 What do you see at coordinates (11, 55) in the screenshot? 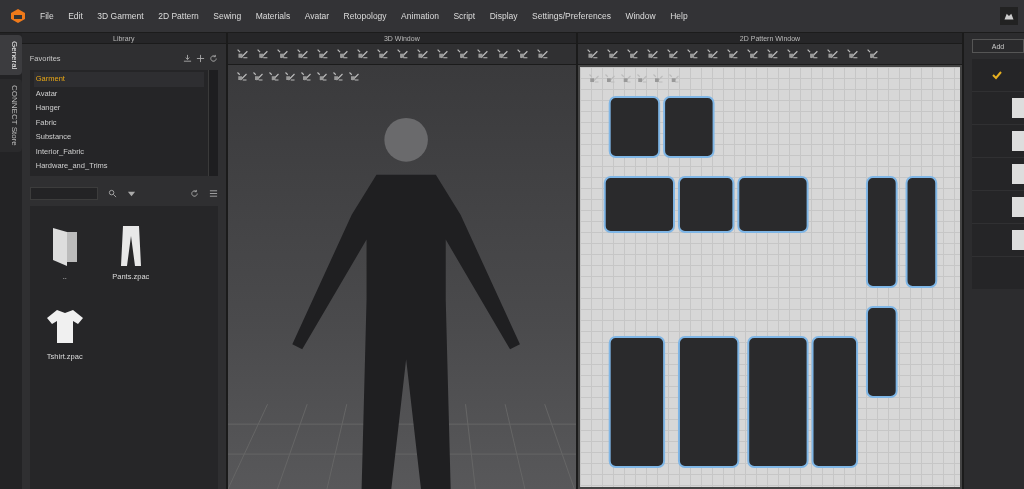
I see `side-tab: General` at bounding box center [11, 55].